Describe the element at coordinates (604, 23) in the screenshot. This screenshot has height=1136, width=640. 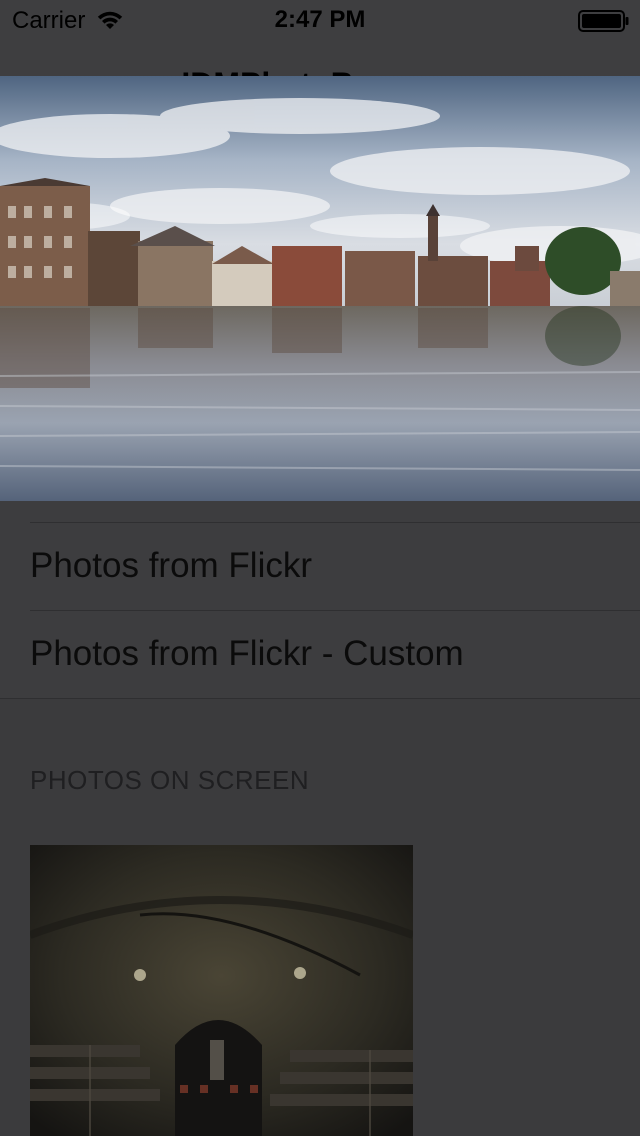
I see `battery-icon` at that location.